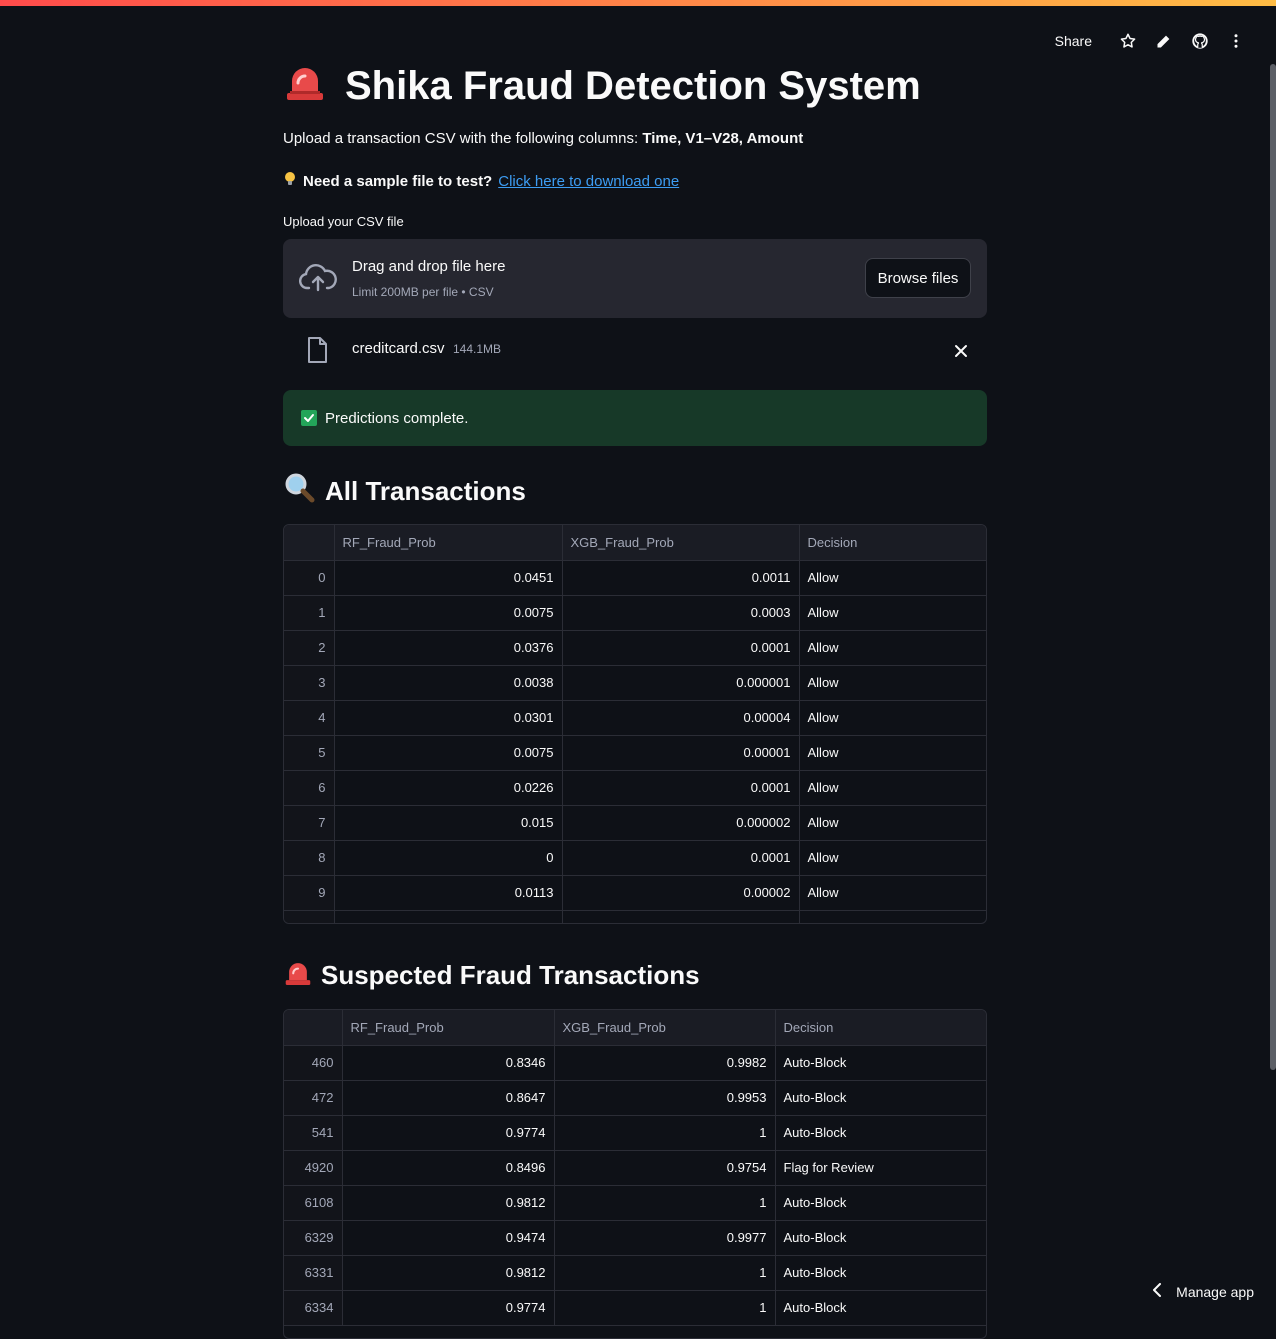  I want to click on xgb-prob-cell: 0.00002, so click(681, 893).